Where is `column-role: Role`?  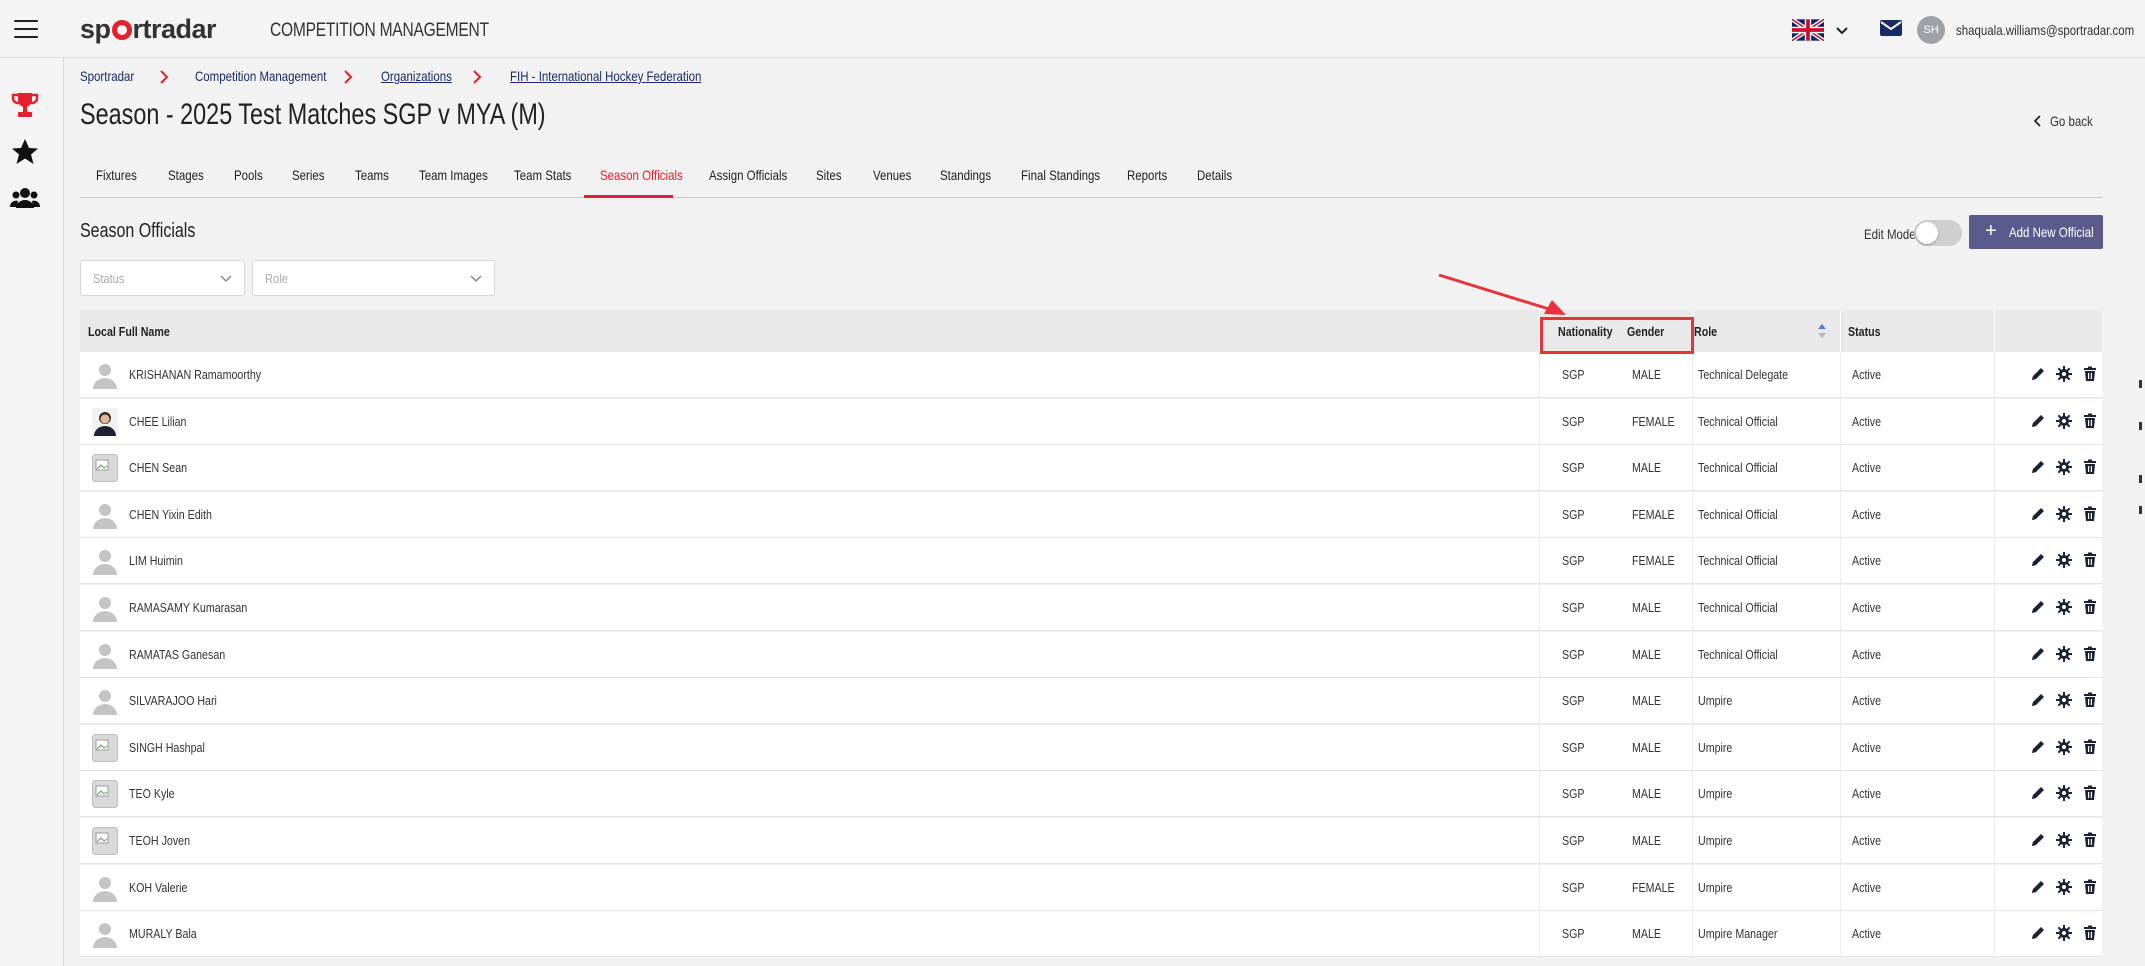 column-role: Role is located at coordinates (1705, 331).